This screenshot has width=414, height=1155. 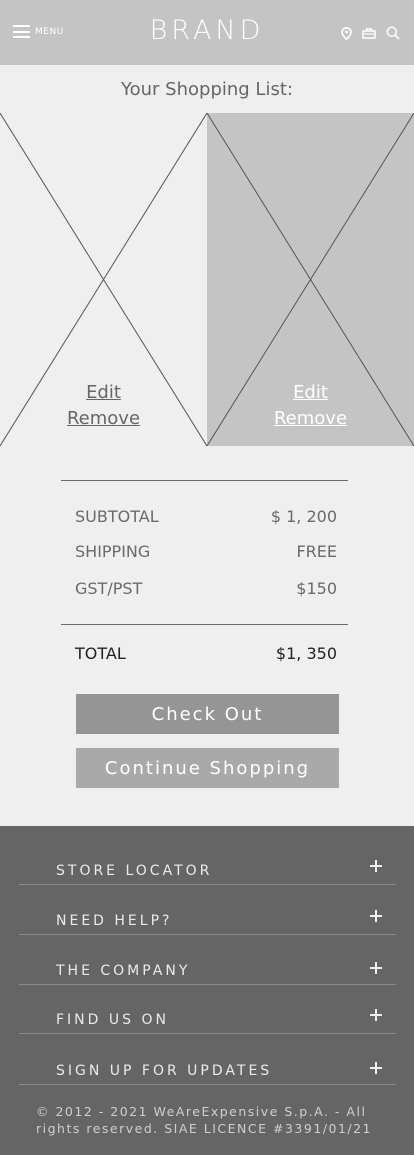 What do you see at coordinates (109, 588) in the screenshot?
I see `tax-label: GST/PST` at bounding box center [109, 588].